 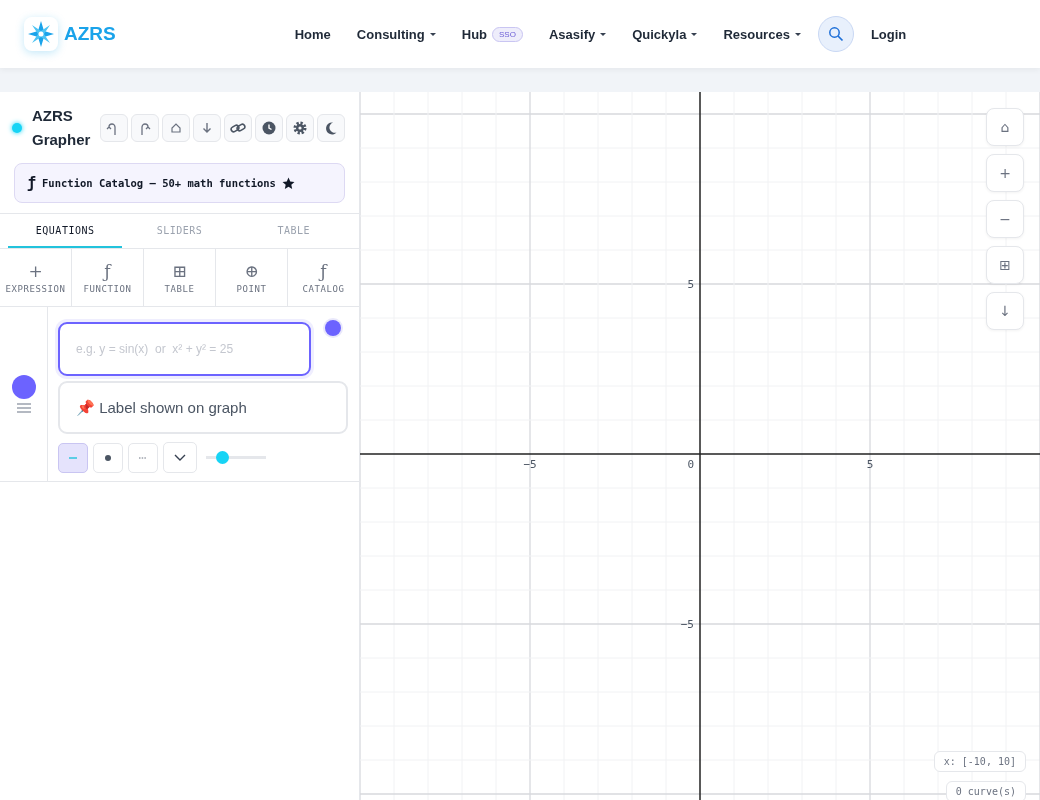 I want to click on history-button, so click(x=269, y=128).